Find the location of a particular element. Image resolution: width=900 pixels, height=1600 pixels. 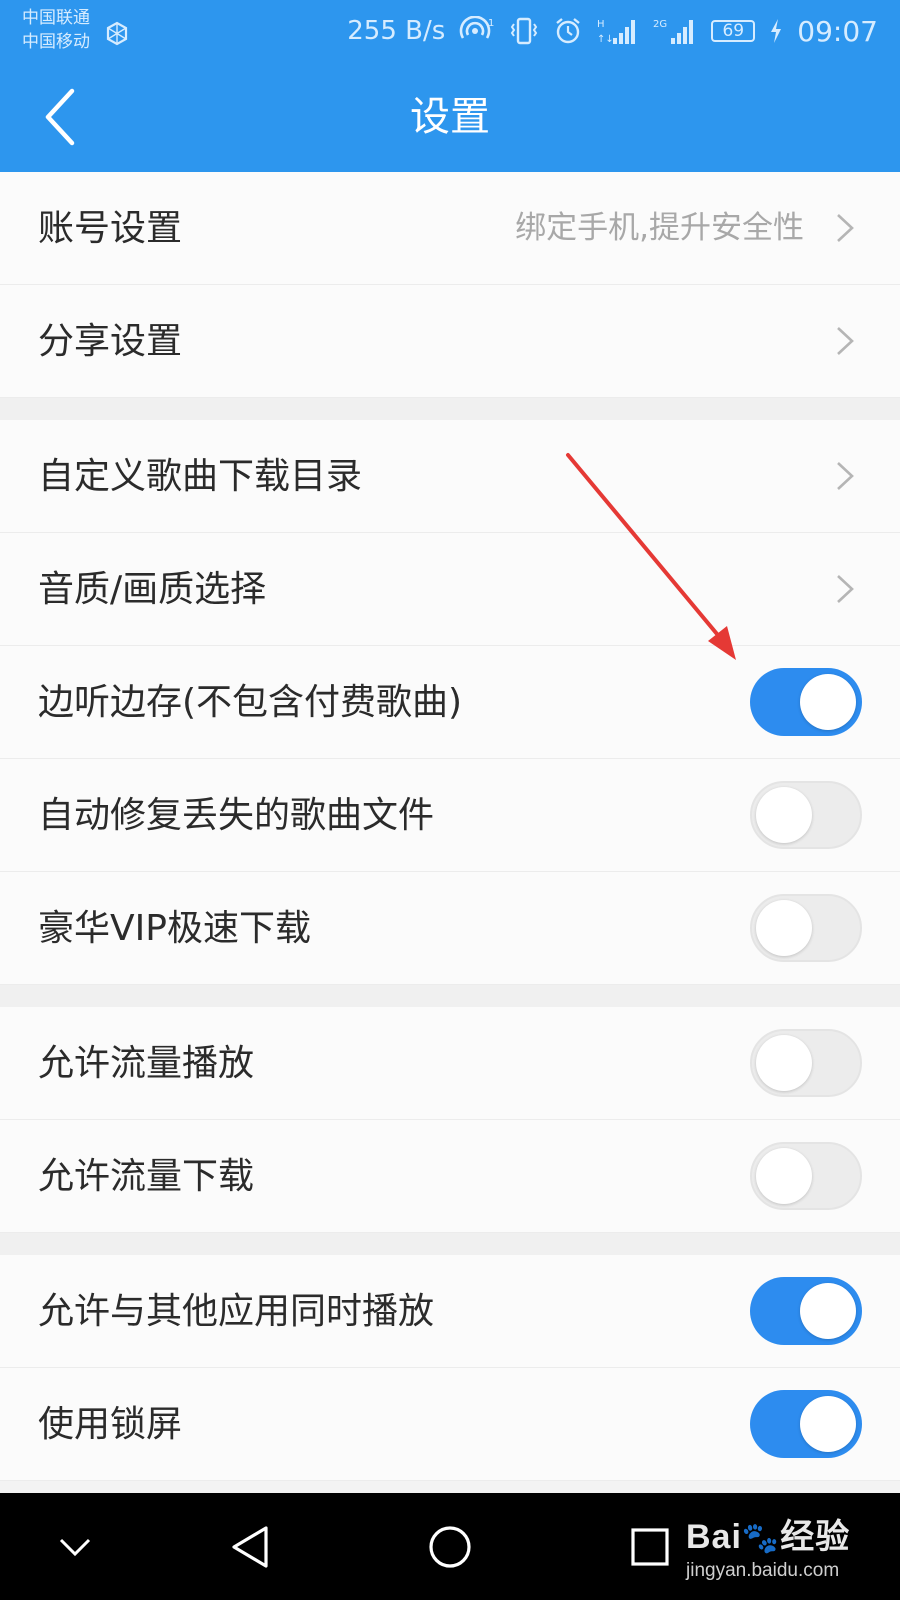

page-title: 设置 is located at coordinates (450, 117).